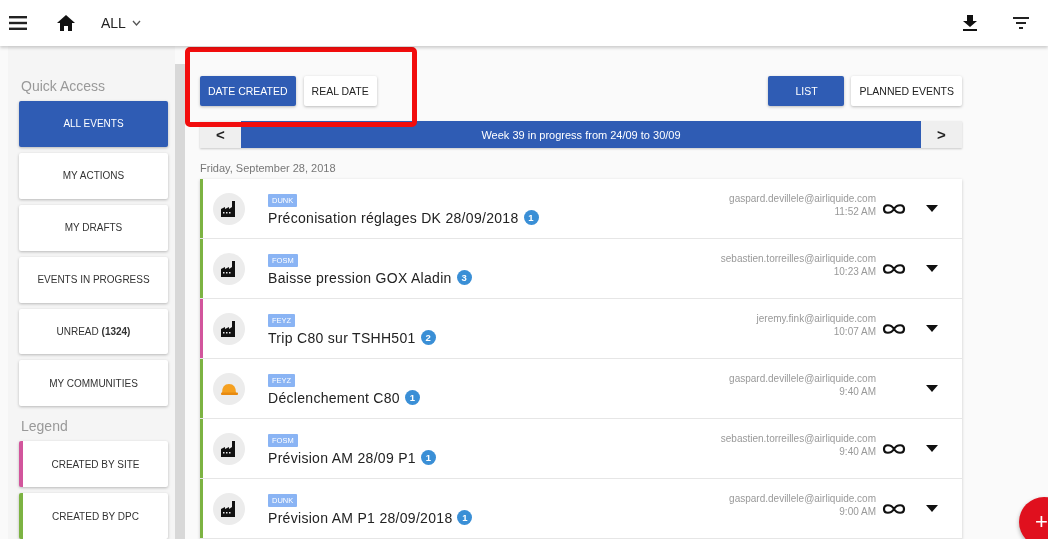 The image size is (1048, 539). What do you see at coordinates (93, 516) in the screenshot?
I see `legend-item: CREATED BY DPC` at bounding box center [93, 516].